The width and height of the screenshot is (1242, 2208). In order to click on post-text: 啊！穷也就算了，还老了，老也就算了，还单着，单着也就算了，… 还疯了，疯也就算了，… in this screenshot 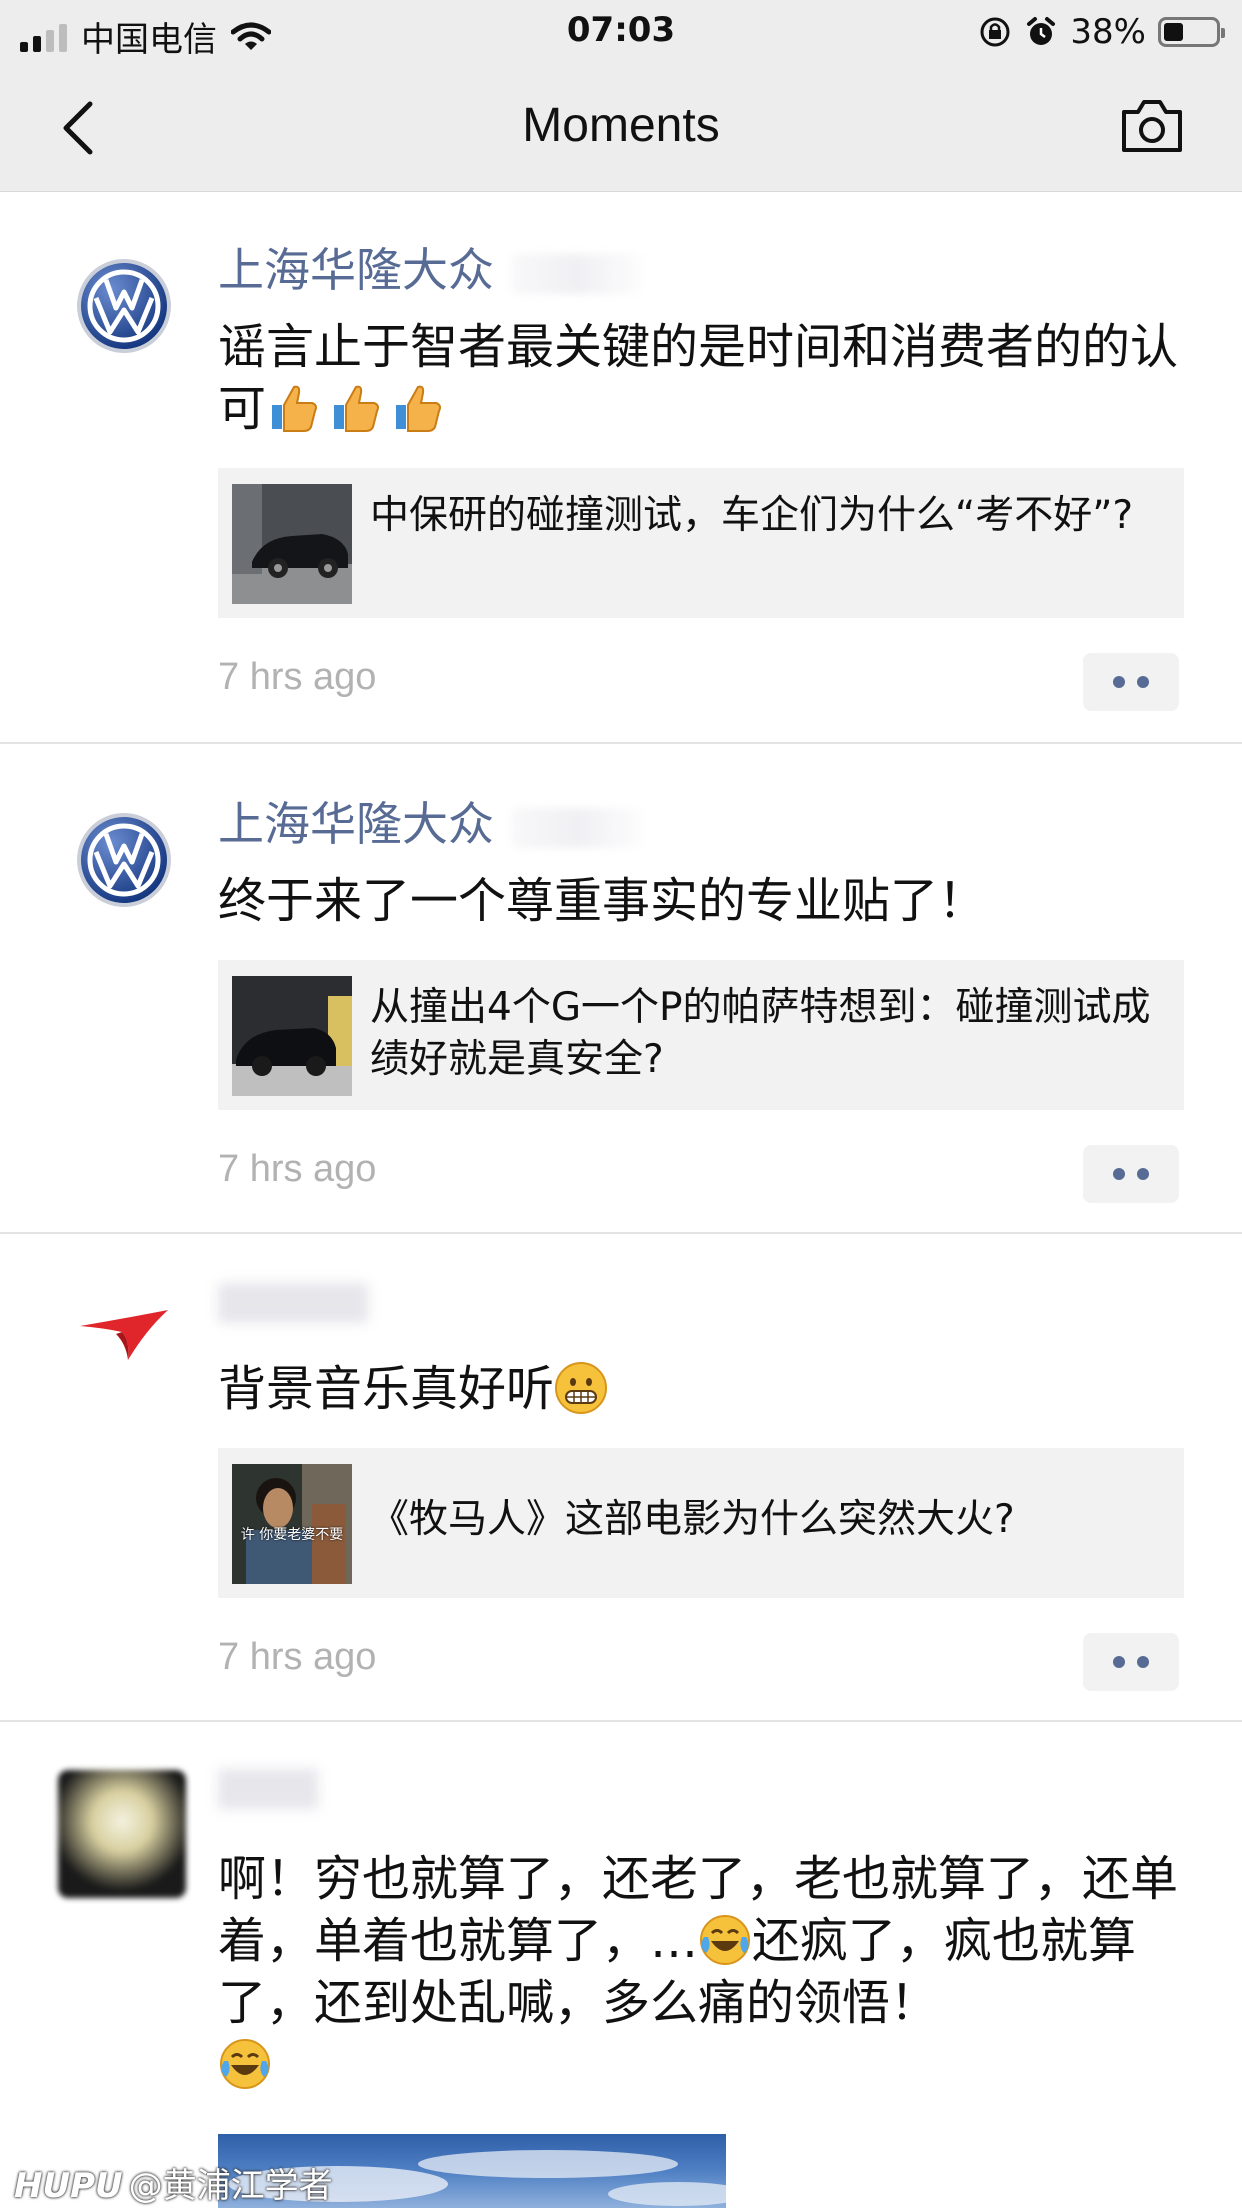, I will do `click(698, 1972)`.